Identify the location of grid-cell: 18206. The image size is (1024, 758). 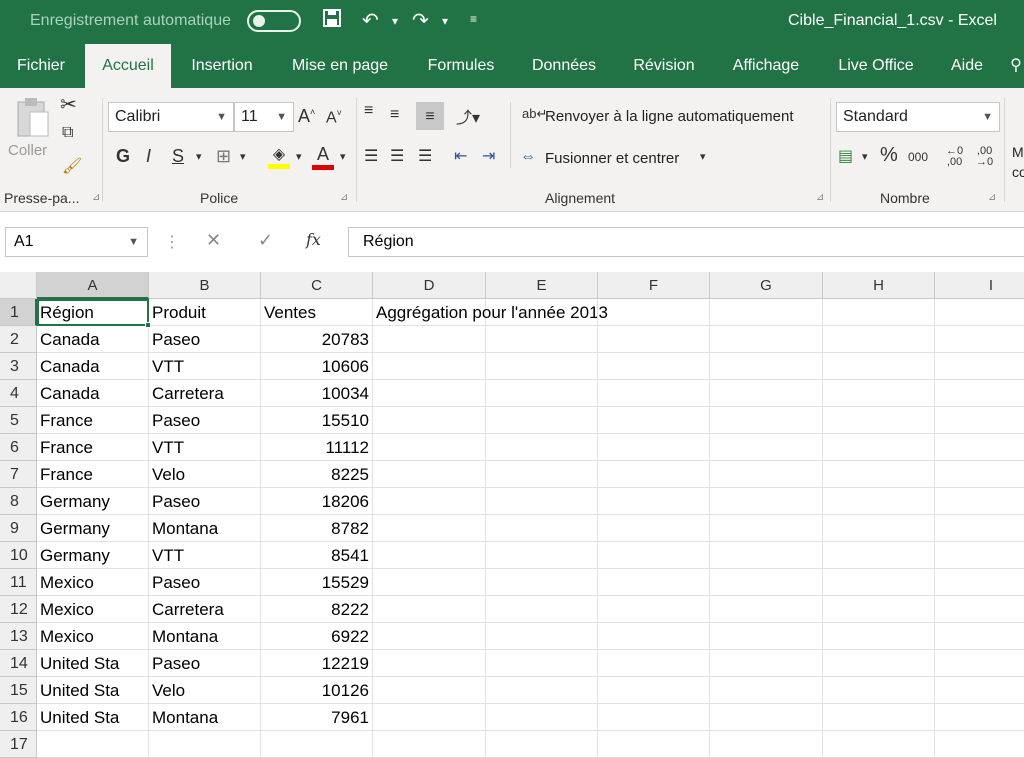
(317, 501).